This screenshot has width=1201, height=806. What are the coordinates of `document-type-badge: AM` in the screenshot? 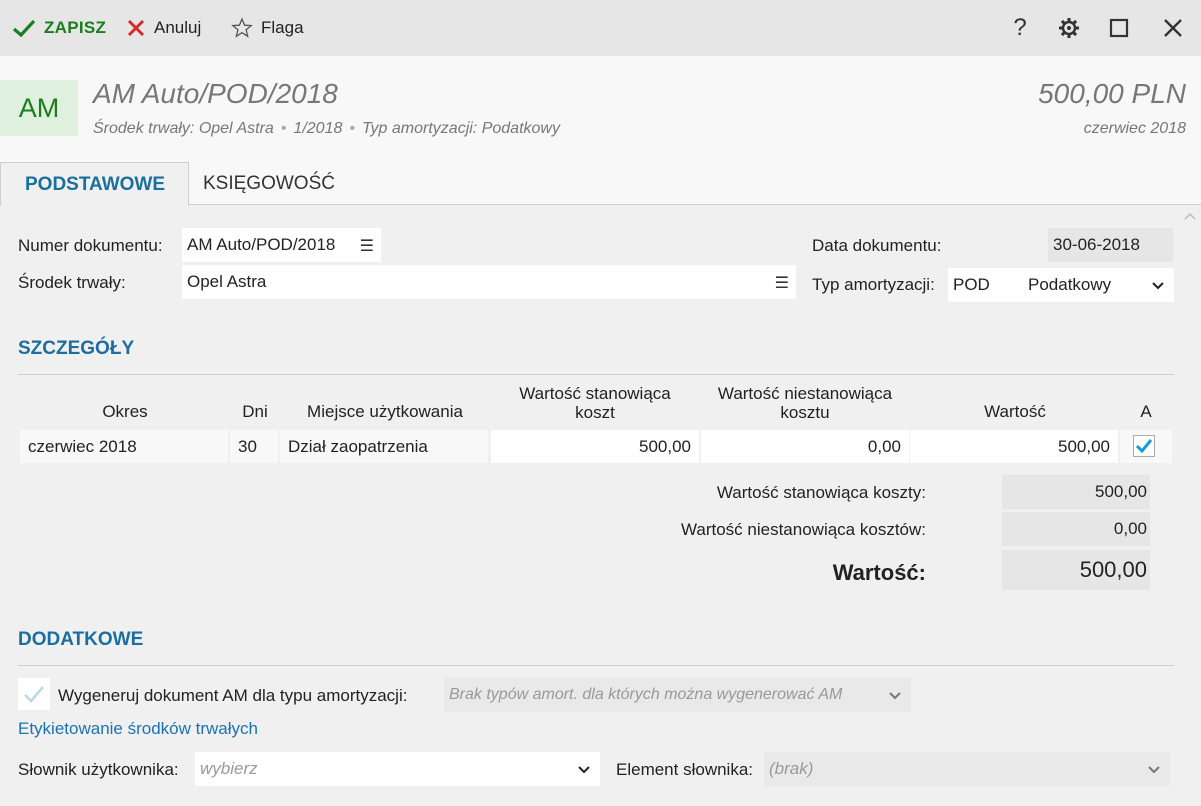 It's located at (39, 108).